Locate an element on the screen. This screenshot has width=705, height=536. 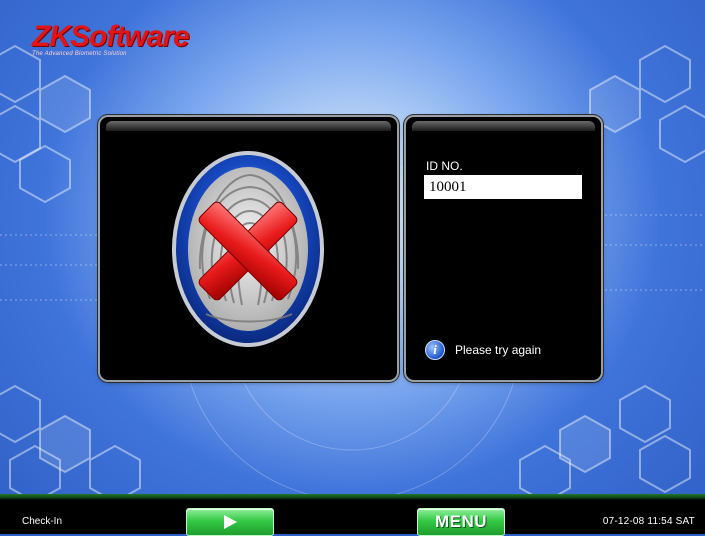
id-number-label: ID NO. is located at coordinates (444, 166).